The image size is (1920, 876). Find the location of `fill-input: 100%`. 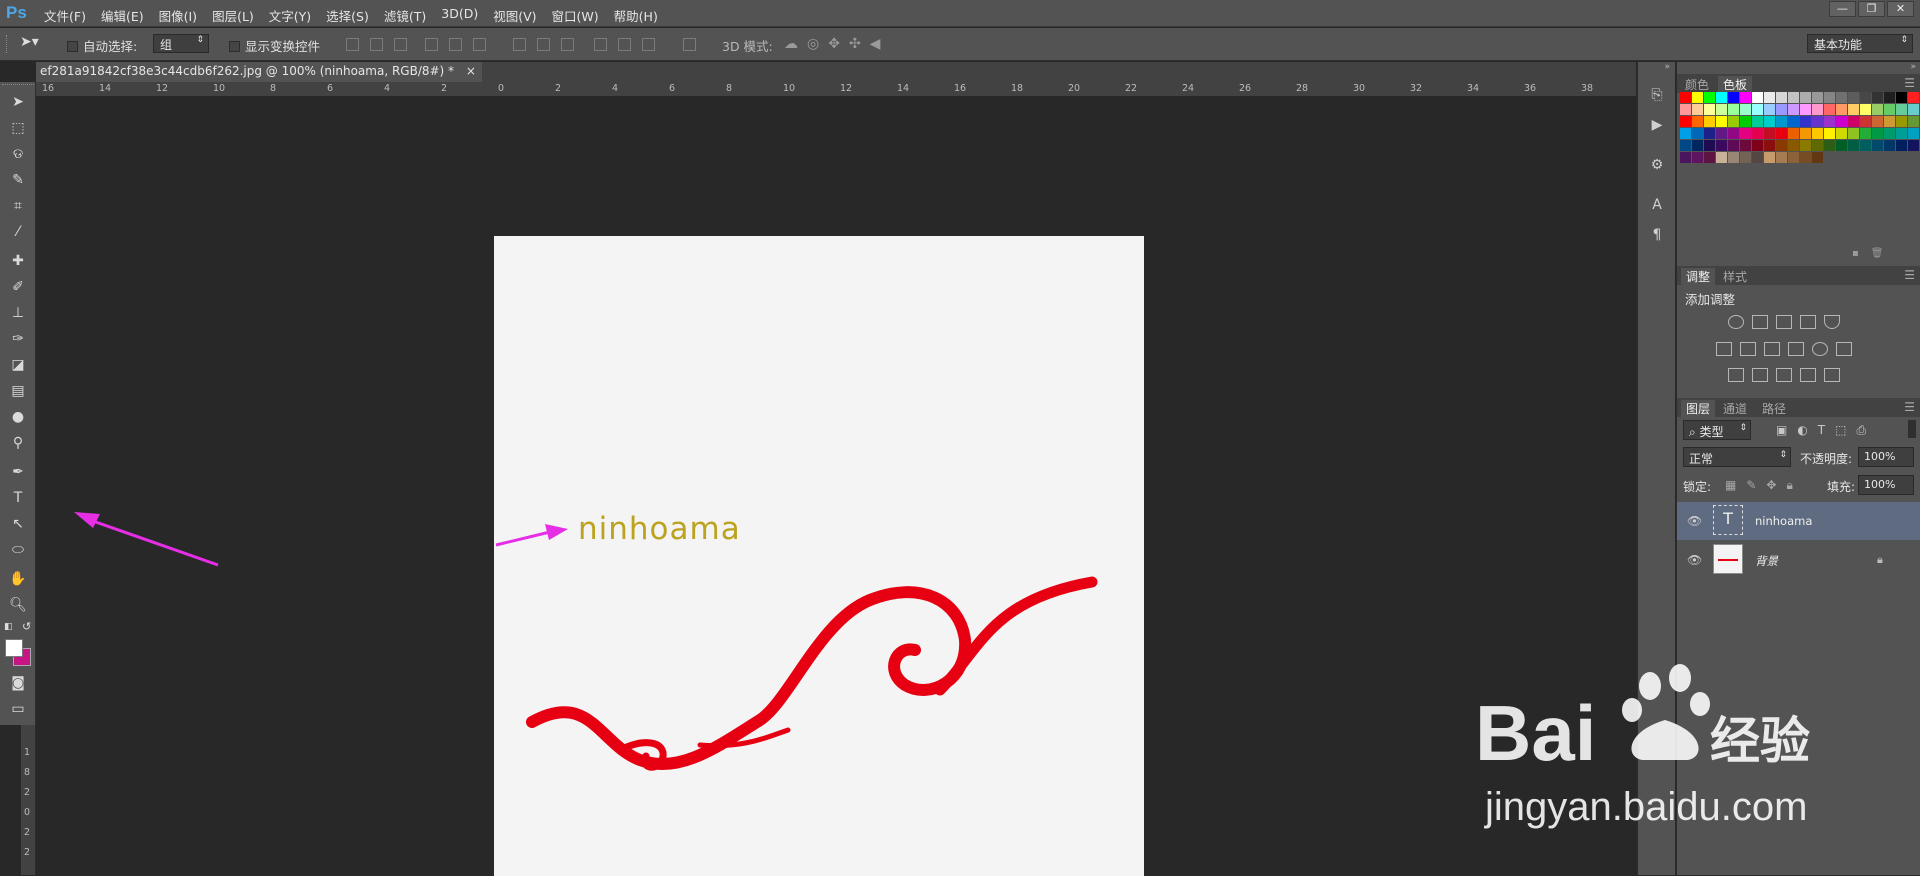

fill-input: 100% is located at coordinates (1886, 485).